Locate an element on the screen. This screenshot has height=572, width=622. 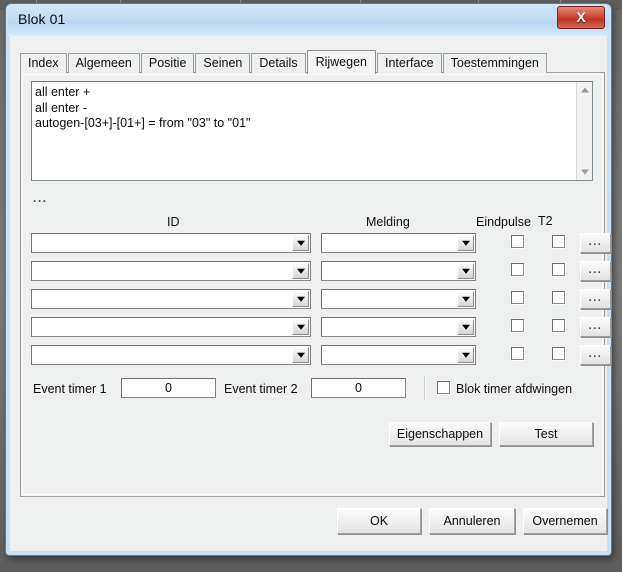
tab-interface: Interface is located at coordinates (409, 63).